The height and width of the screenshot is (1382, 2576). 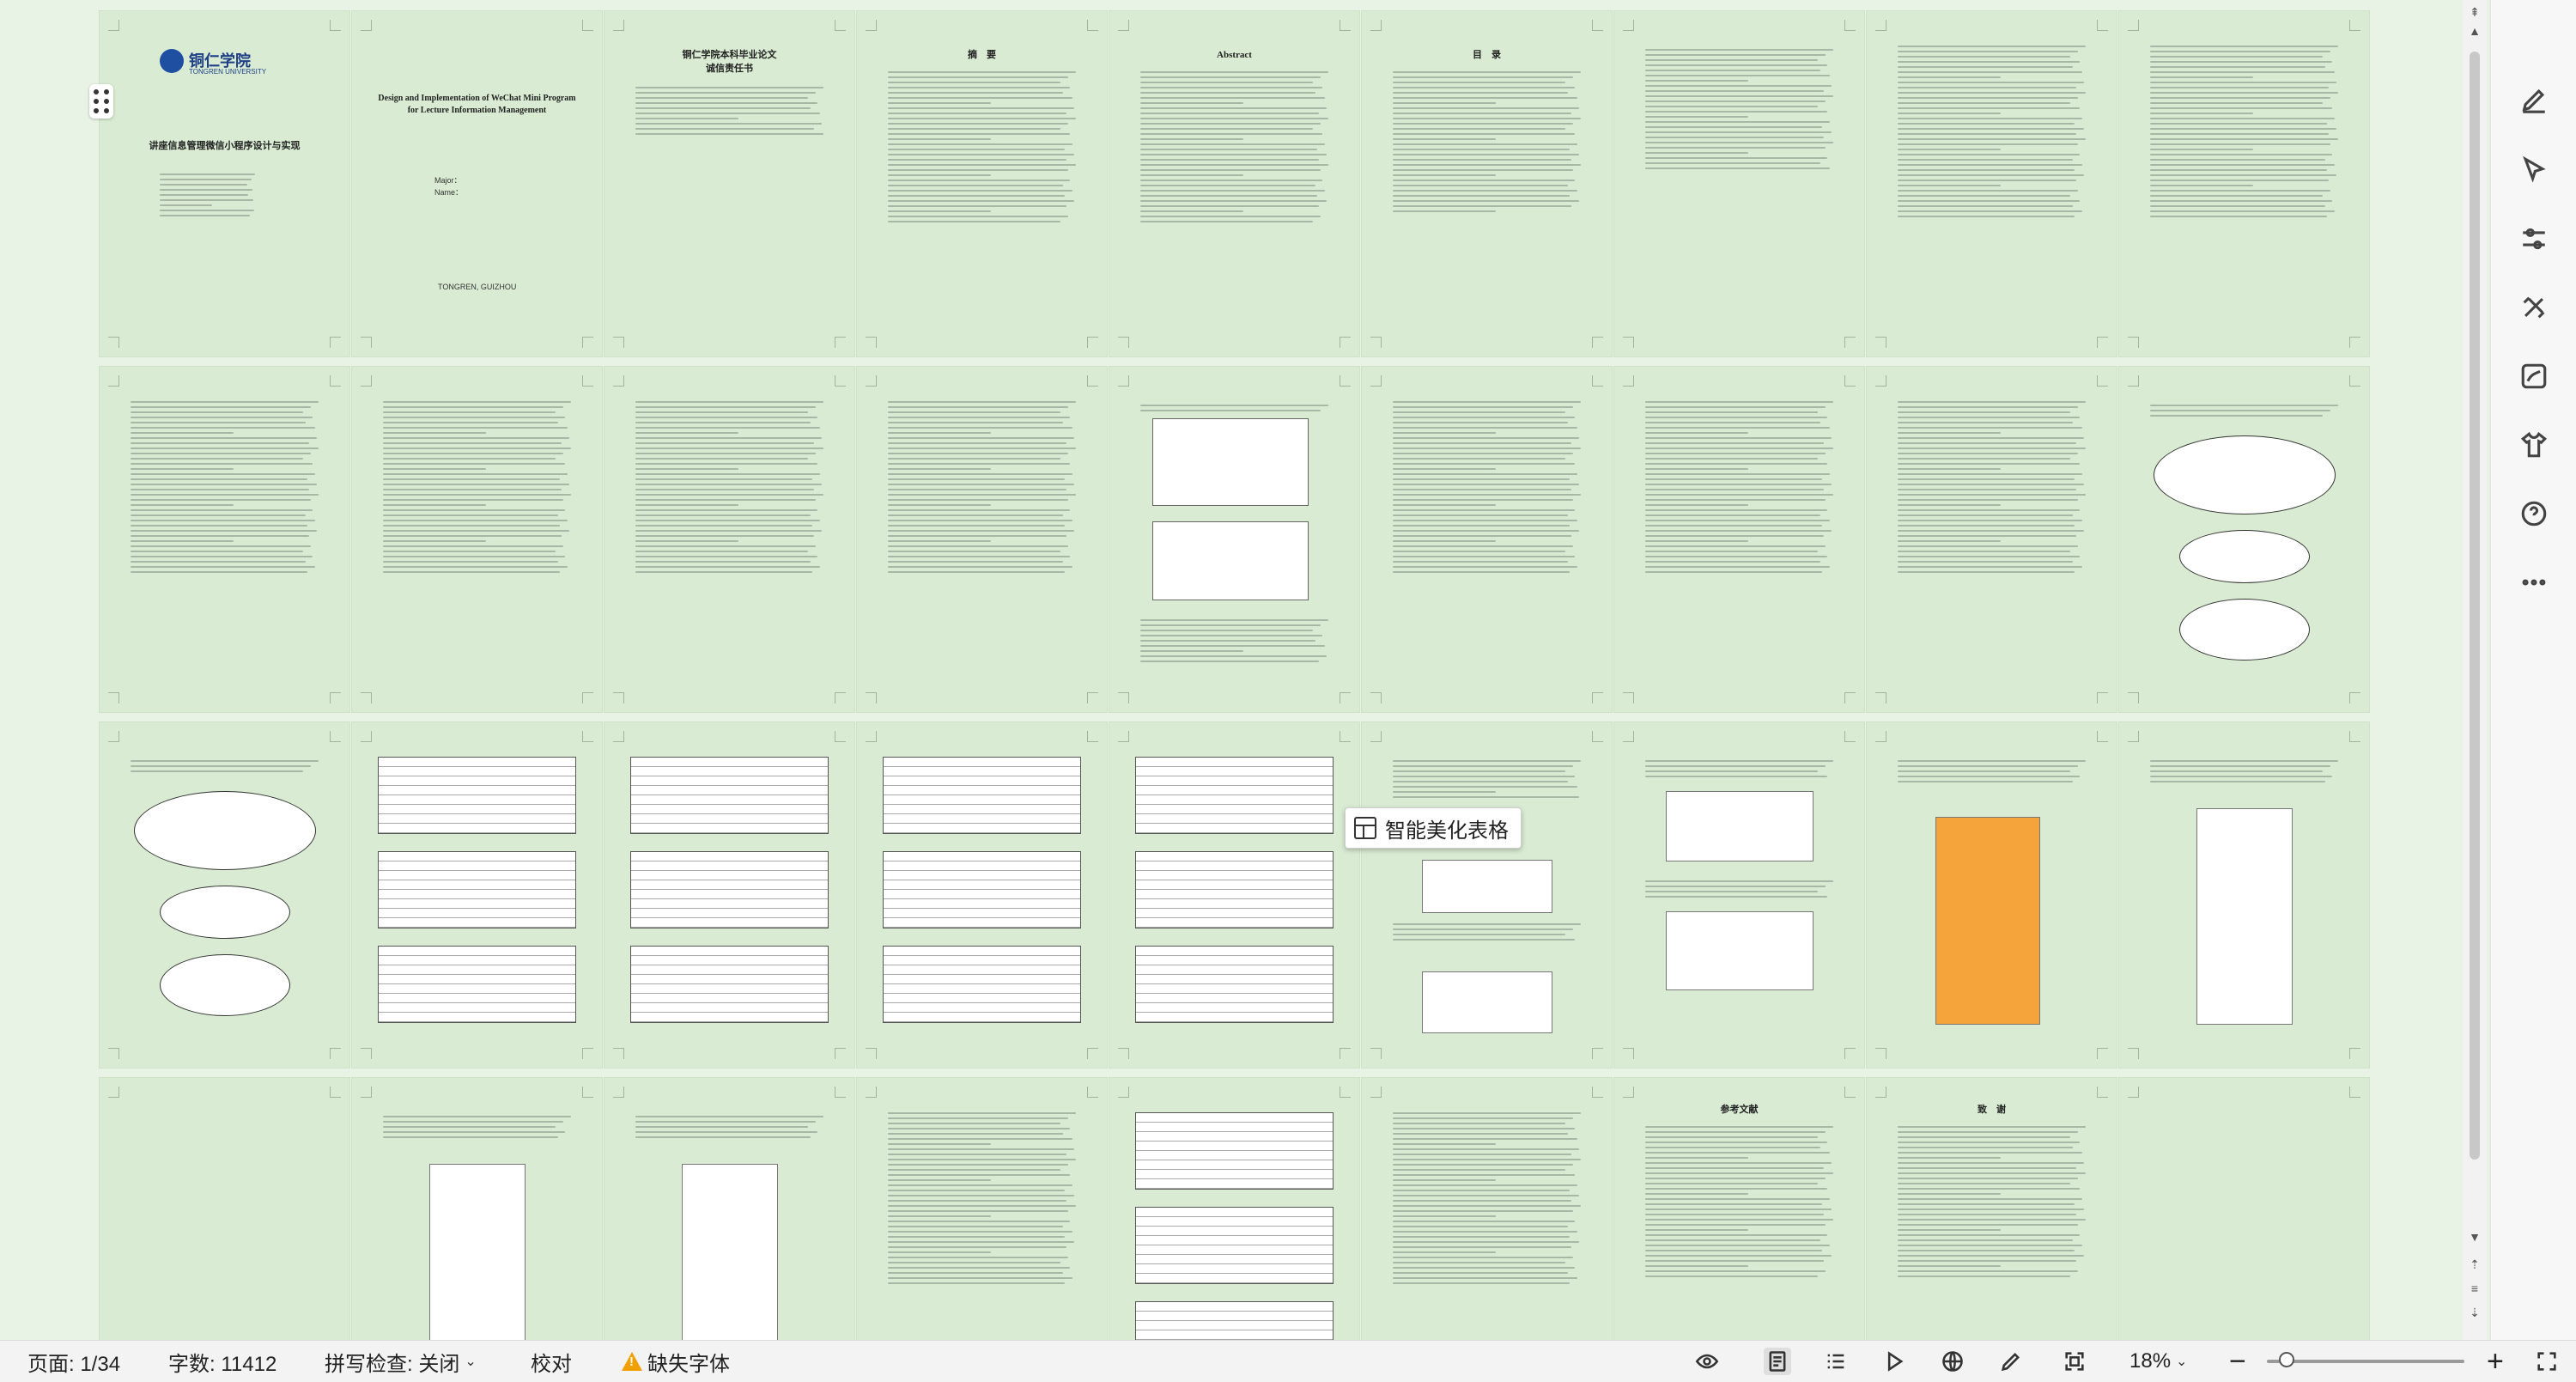 I want to click on proofread-button: 校对, so click(x=552, y=1362).